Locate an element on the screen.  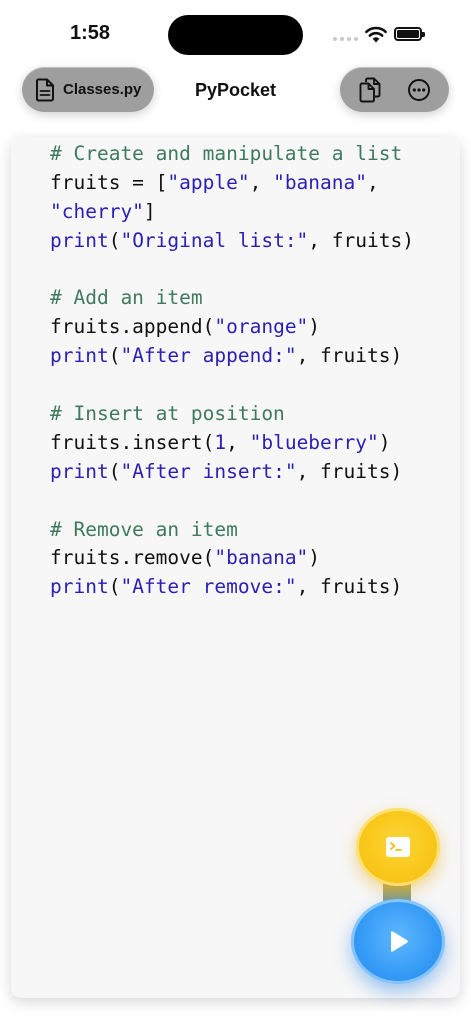
code-token-comment: # Remove an item is located at coordinates (144, 529).